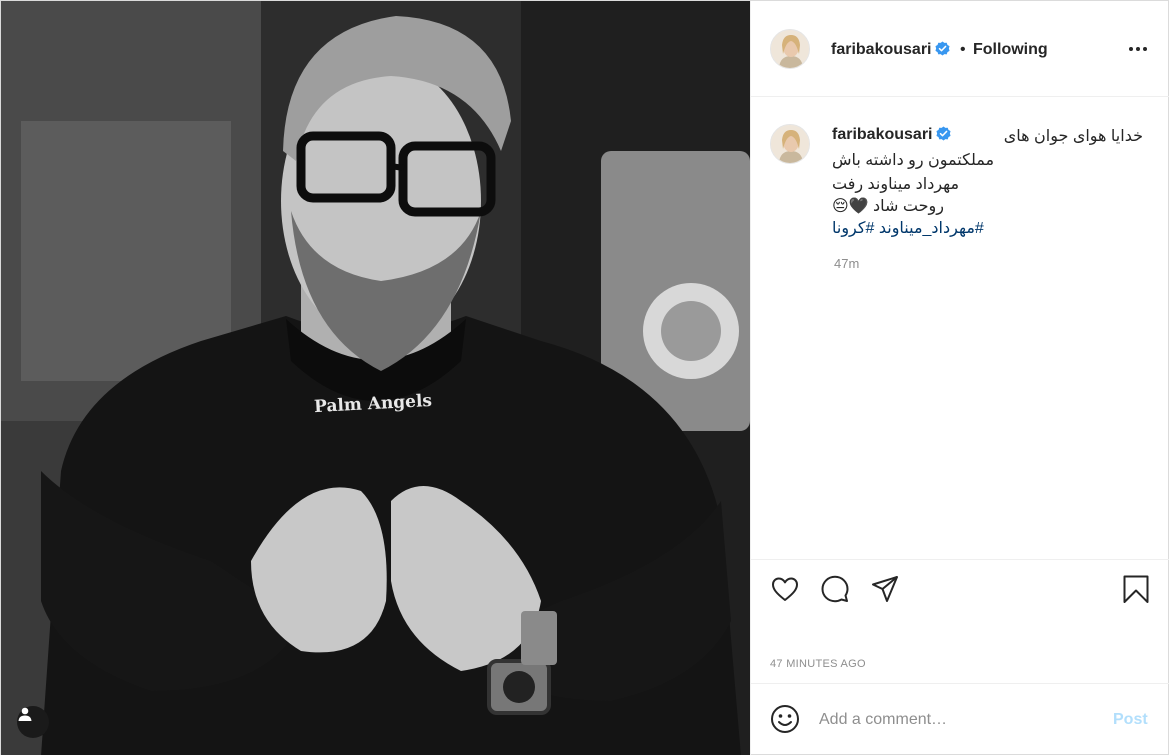 This screenshot has width=1169, height=755. What do you see at coordinates (896, 184) in the screenshot?
I see `caption-line: مهرداد میناوند رفت` at bounding box center [896, 184].